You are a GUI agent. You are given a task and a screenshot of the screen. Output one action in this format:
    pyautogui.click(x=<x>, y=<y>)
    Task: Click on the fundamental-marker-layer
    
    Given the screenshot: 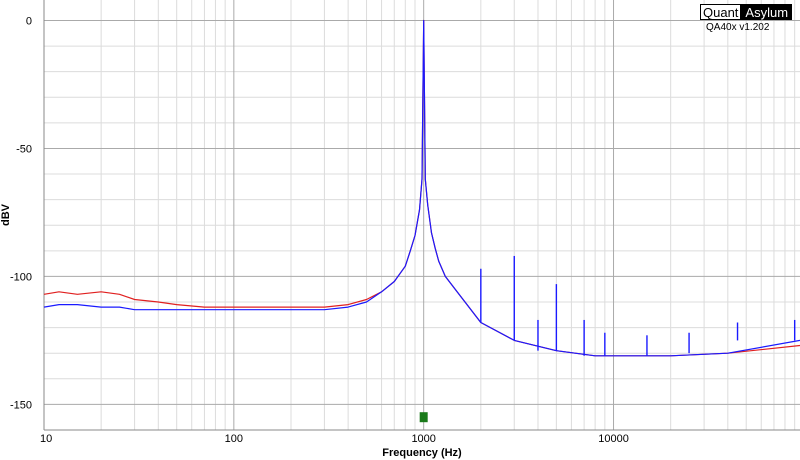 What is the action you would take?
    pyautogui.click(x=423, y=417)
    